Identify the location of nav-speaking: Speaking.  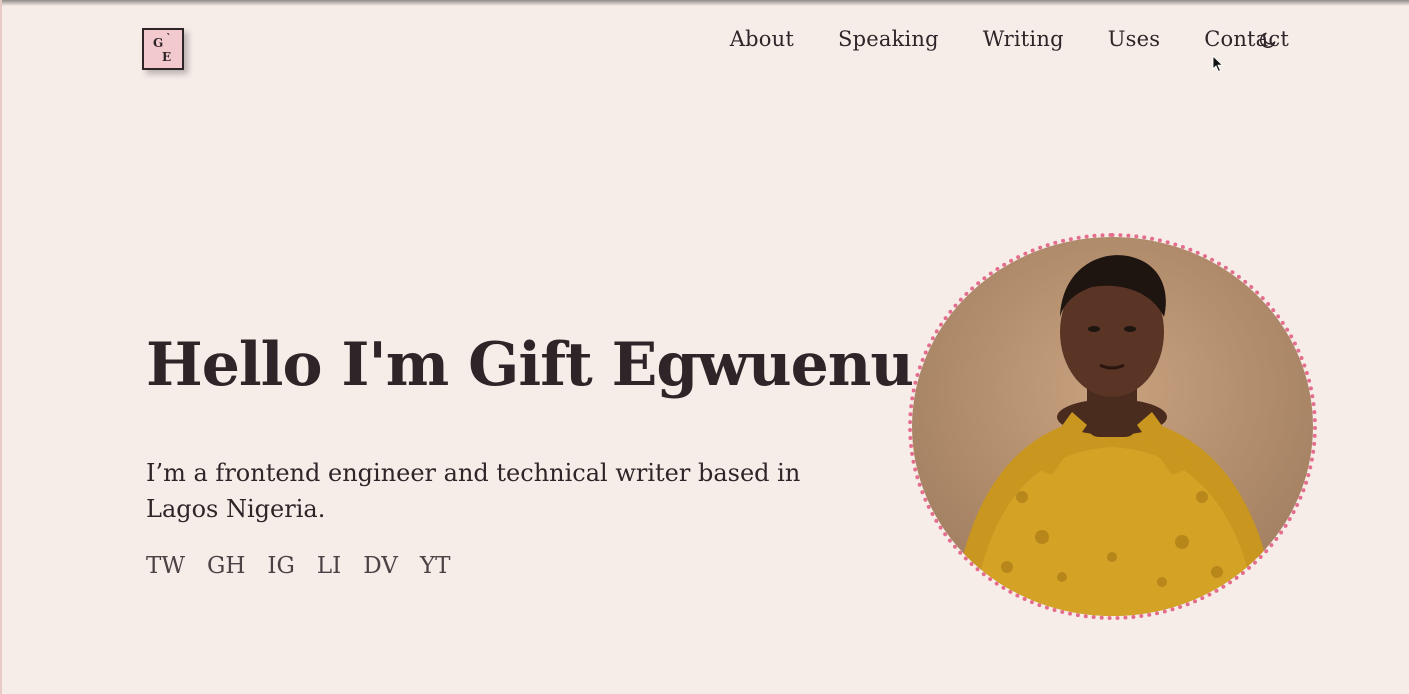
(888, 39).